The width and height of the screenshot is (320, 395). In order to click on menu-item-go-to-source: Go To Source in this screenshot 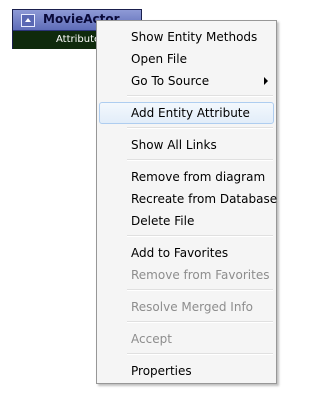, I will do `click(186, 81)`.